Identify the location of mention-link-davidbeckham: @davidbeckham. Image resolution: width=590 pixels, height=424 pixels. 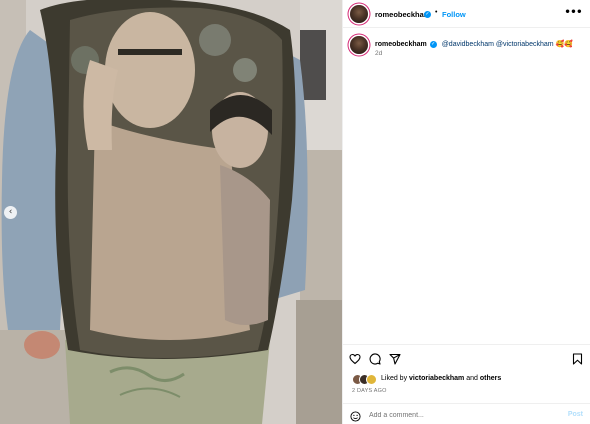
(468, 44).